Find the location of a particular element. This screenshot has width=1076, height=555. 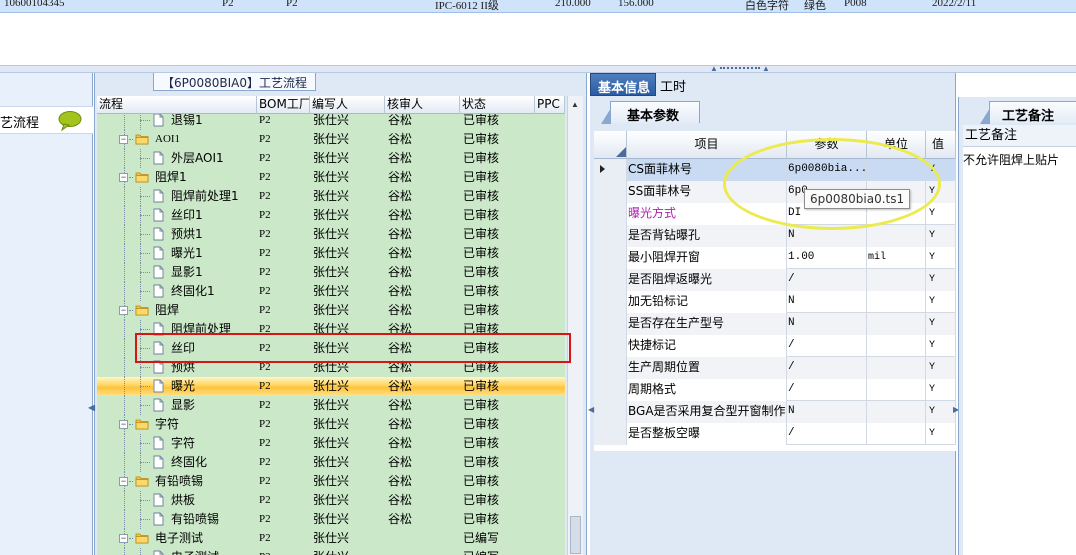

tree-row: 字符 P2 张仕兴 谷松 已审核 is located at coordinates (331, 443).